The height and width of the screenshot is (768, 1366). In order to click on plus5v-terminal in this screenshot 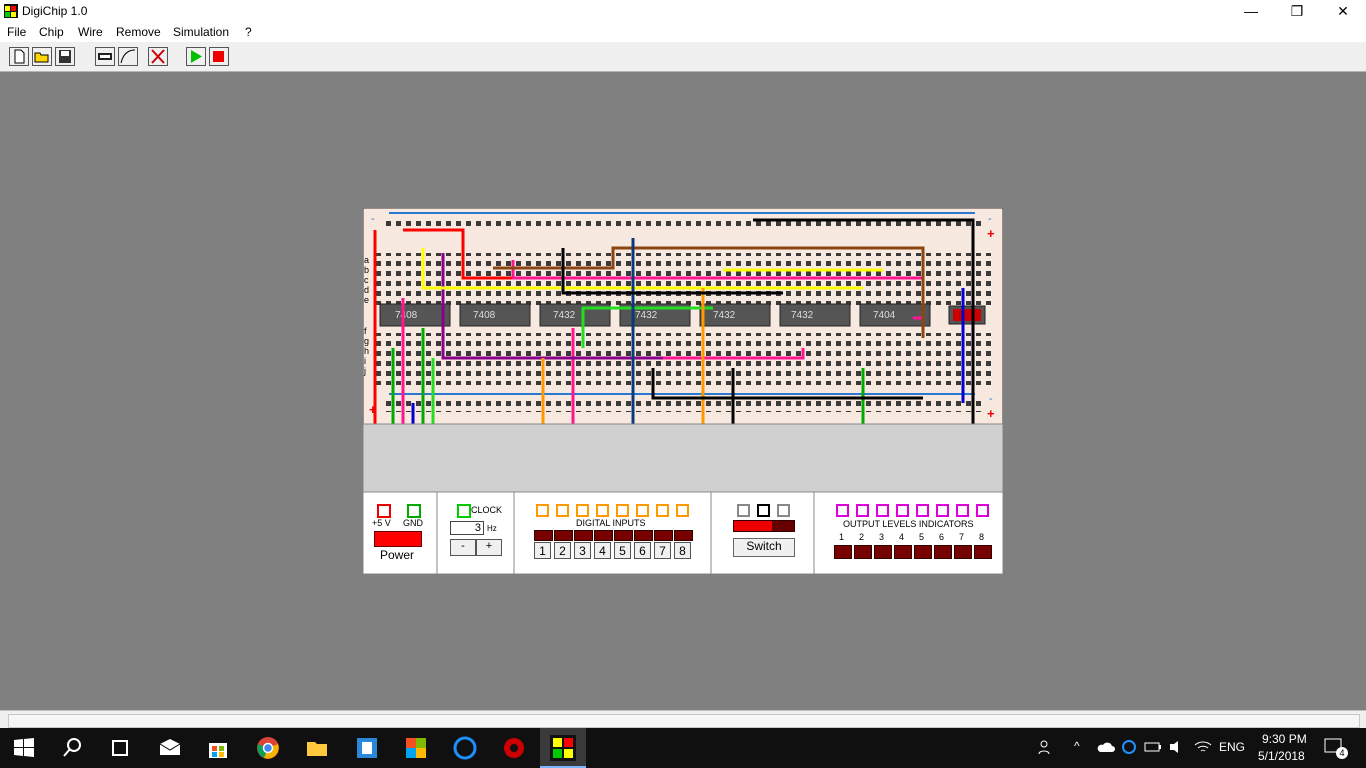, I will do `click(384, 511)`.